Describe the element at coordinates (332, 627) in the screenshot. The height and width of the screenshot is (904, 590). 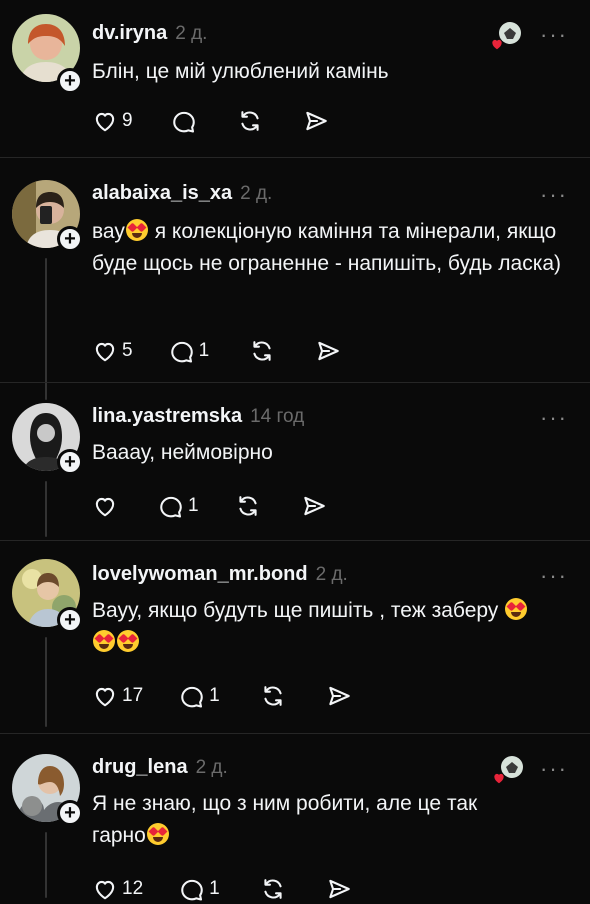
I see `comment-text: Вауу, якщо будуть ще пишіть , теж заберу` at that location.